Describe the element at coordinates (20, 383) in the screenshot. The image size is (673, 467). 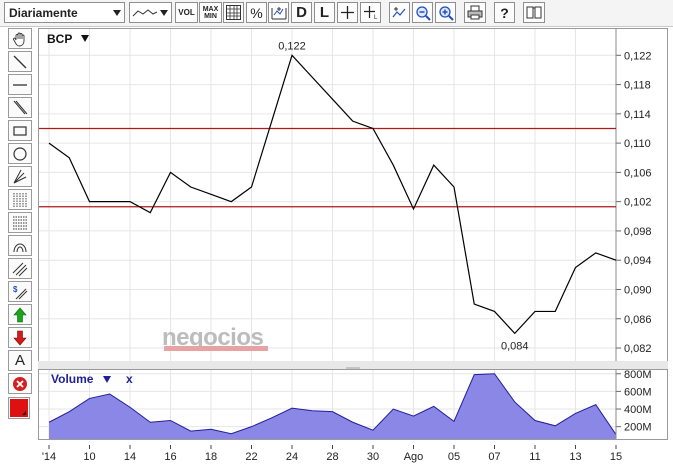
I see `delete-drawings-button` at that location.